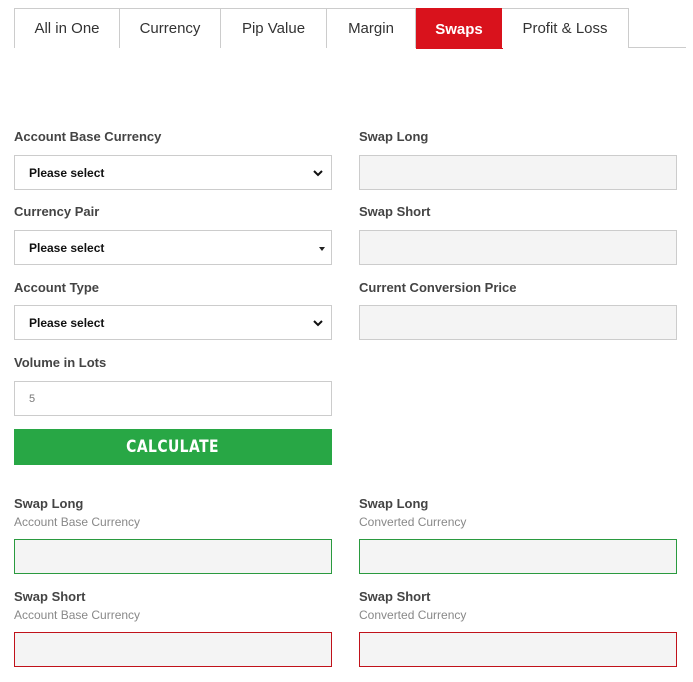 The image size is (693, 682). I want to click on tab-margin: Margin, so click(371, 28).